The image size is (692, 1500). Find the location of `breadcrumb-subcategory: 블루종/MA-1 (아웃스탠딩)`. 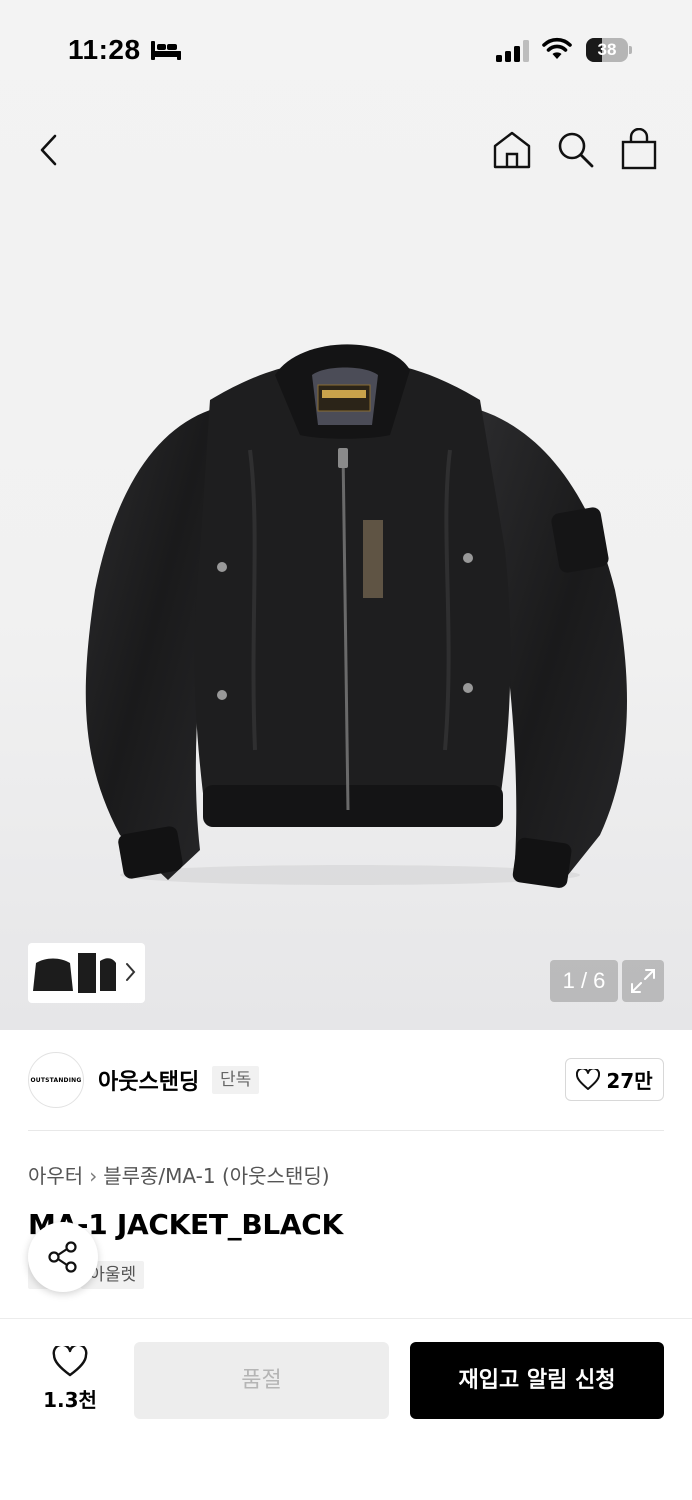

breadcrumb-subcategory: 블루종/MA-1 (아웃스탠딩) is located at coordinates (216, 1176).